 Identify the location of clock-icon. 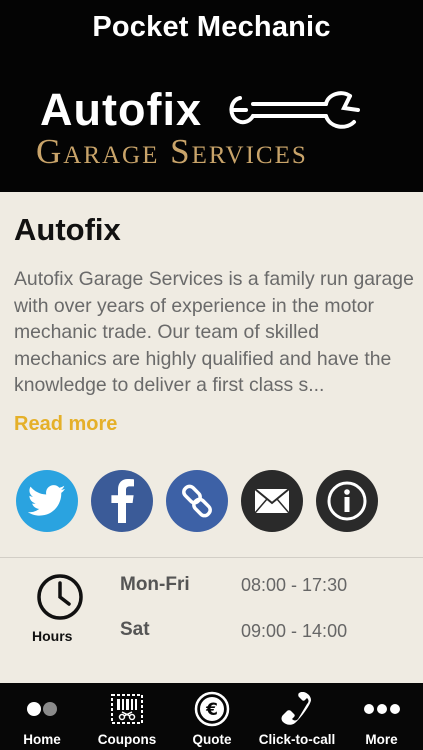
(60, 597).